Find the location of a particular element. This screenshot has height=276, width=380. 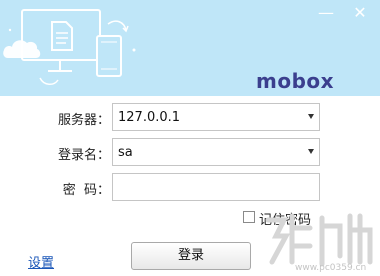

devices-illustration is located at coordinates (69, 47).